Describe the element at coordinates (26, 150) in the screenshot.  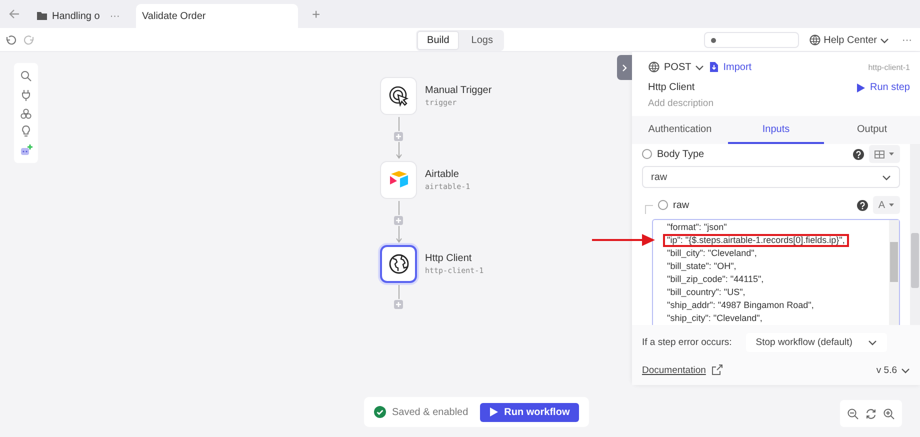
I see `robot-add-icon` at that location.